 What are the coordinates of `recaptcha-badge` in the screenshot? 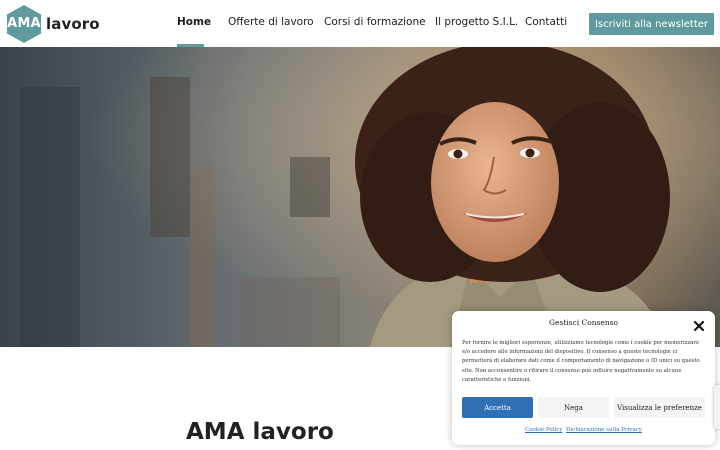 It's located at (717, 407).